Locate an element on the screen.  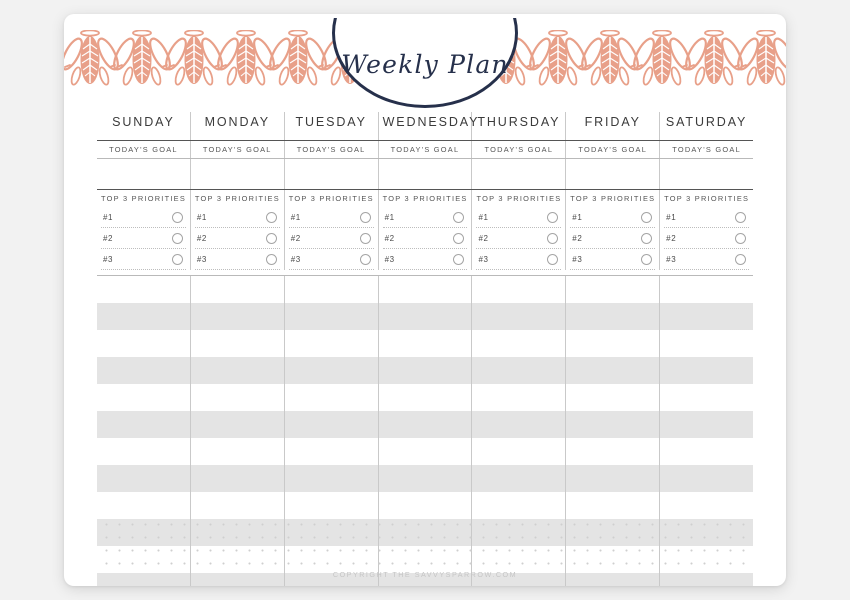
day-column-tuesday: TUESDAY is located at coordinates (332, 126).